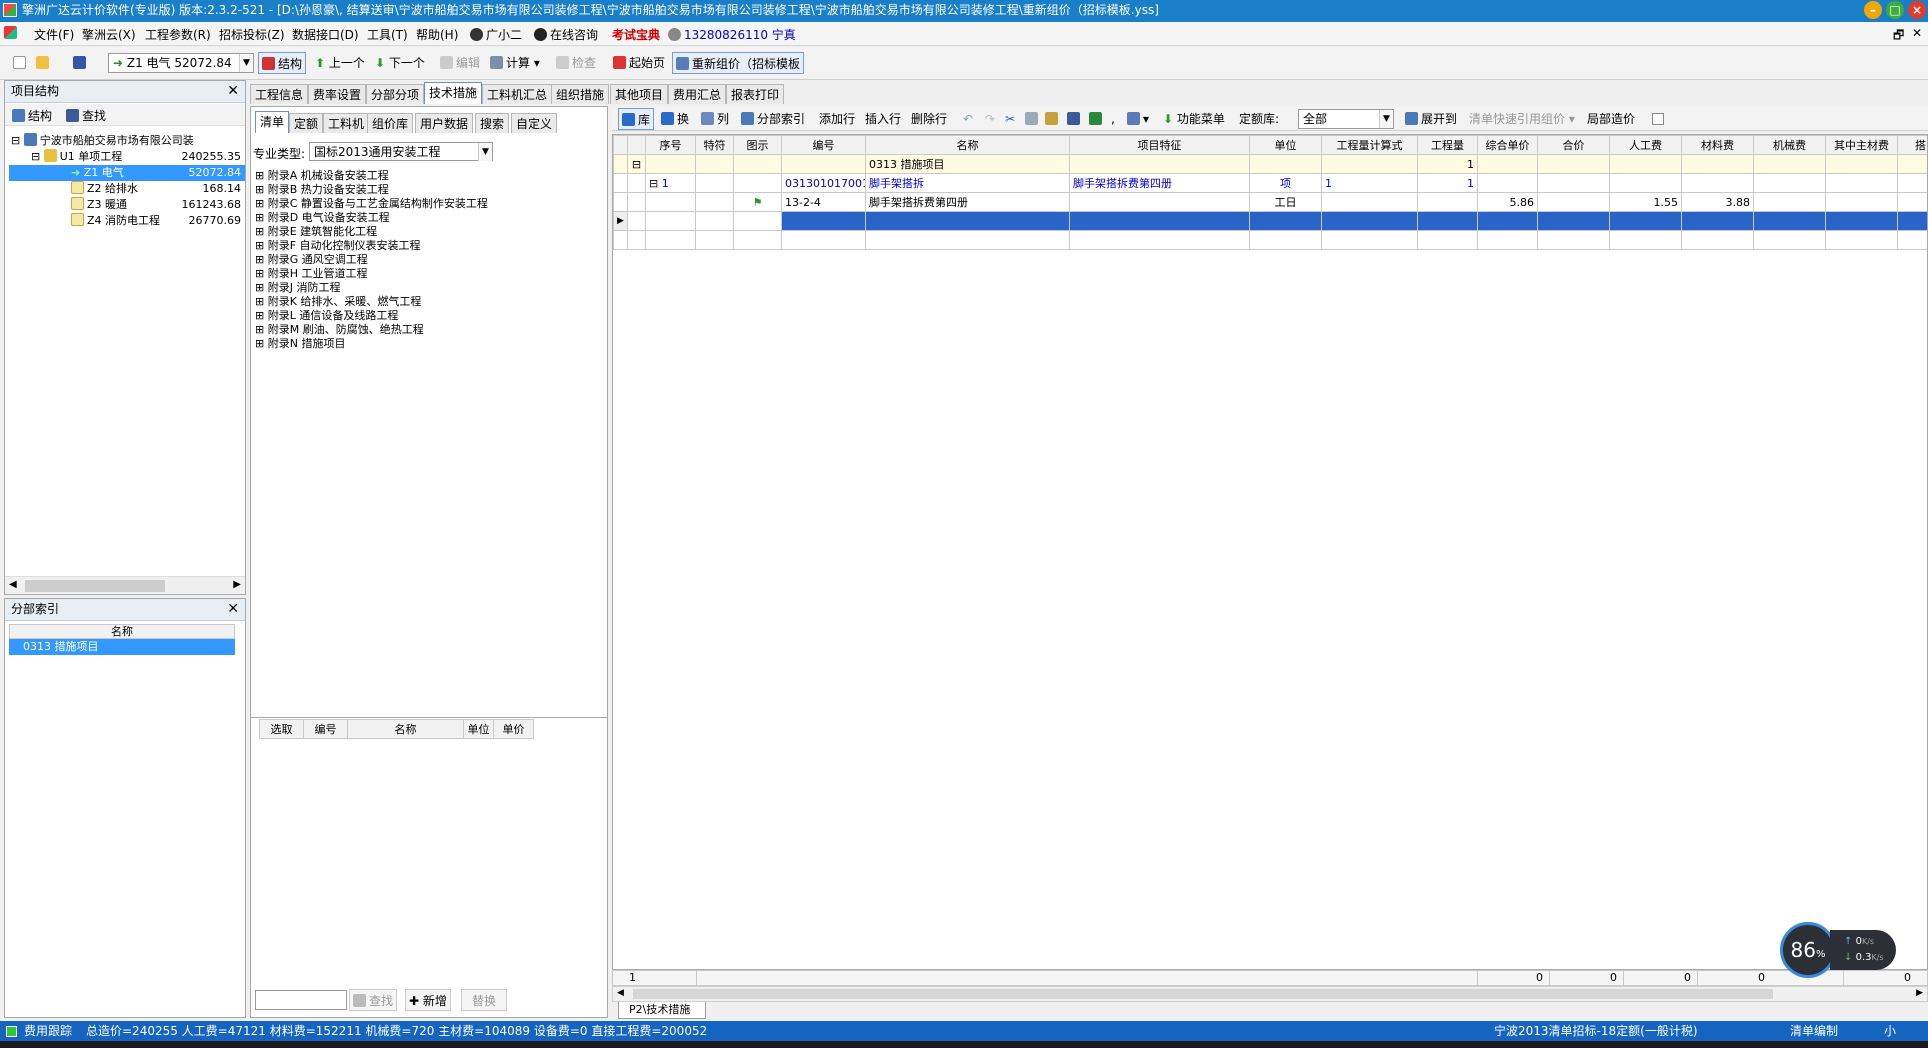  I want to click on check-button: 检查, so click(576, 63).